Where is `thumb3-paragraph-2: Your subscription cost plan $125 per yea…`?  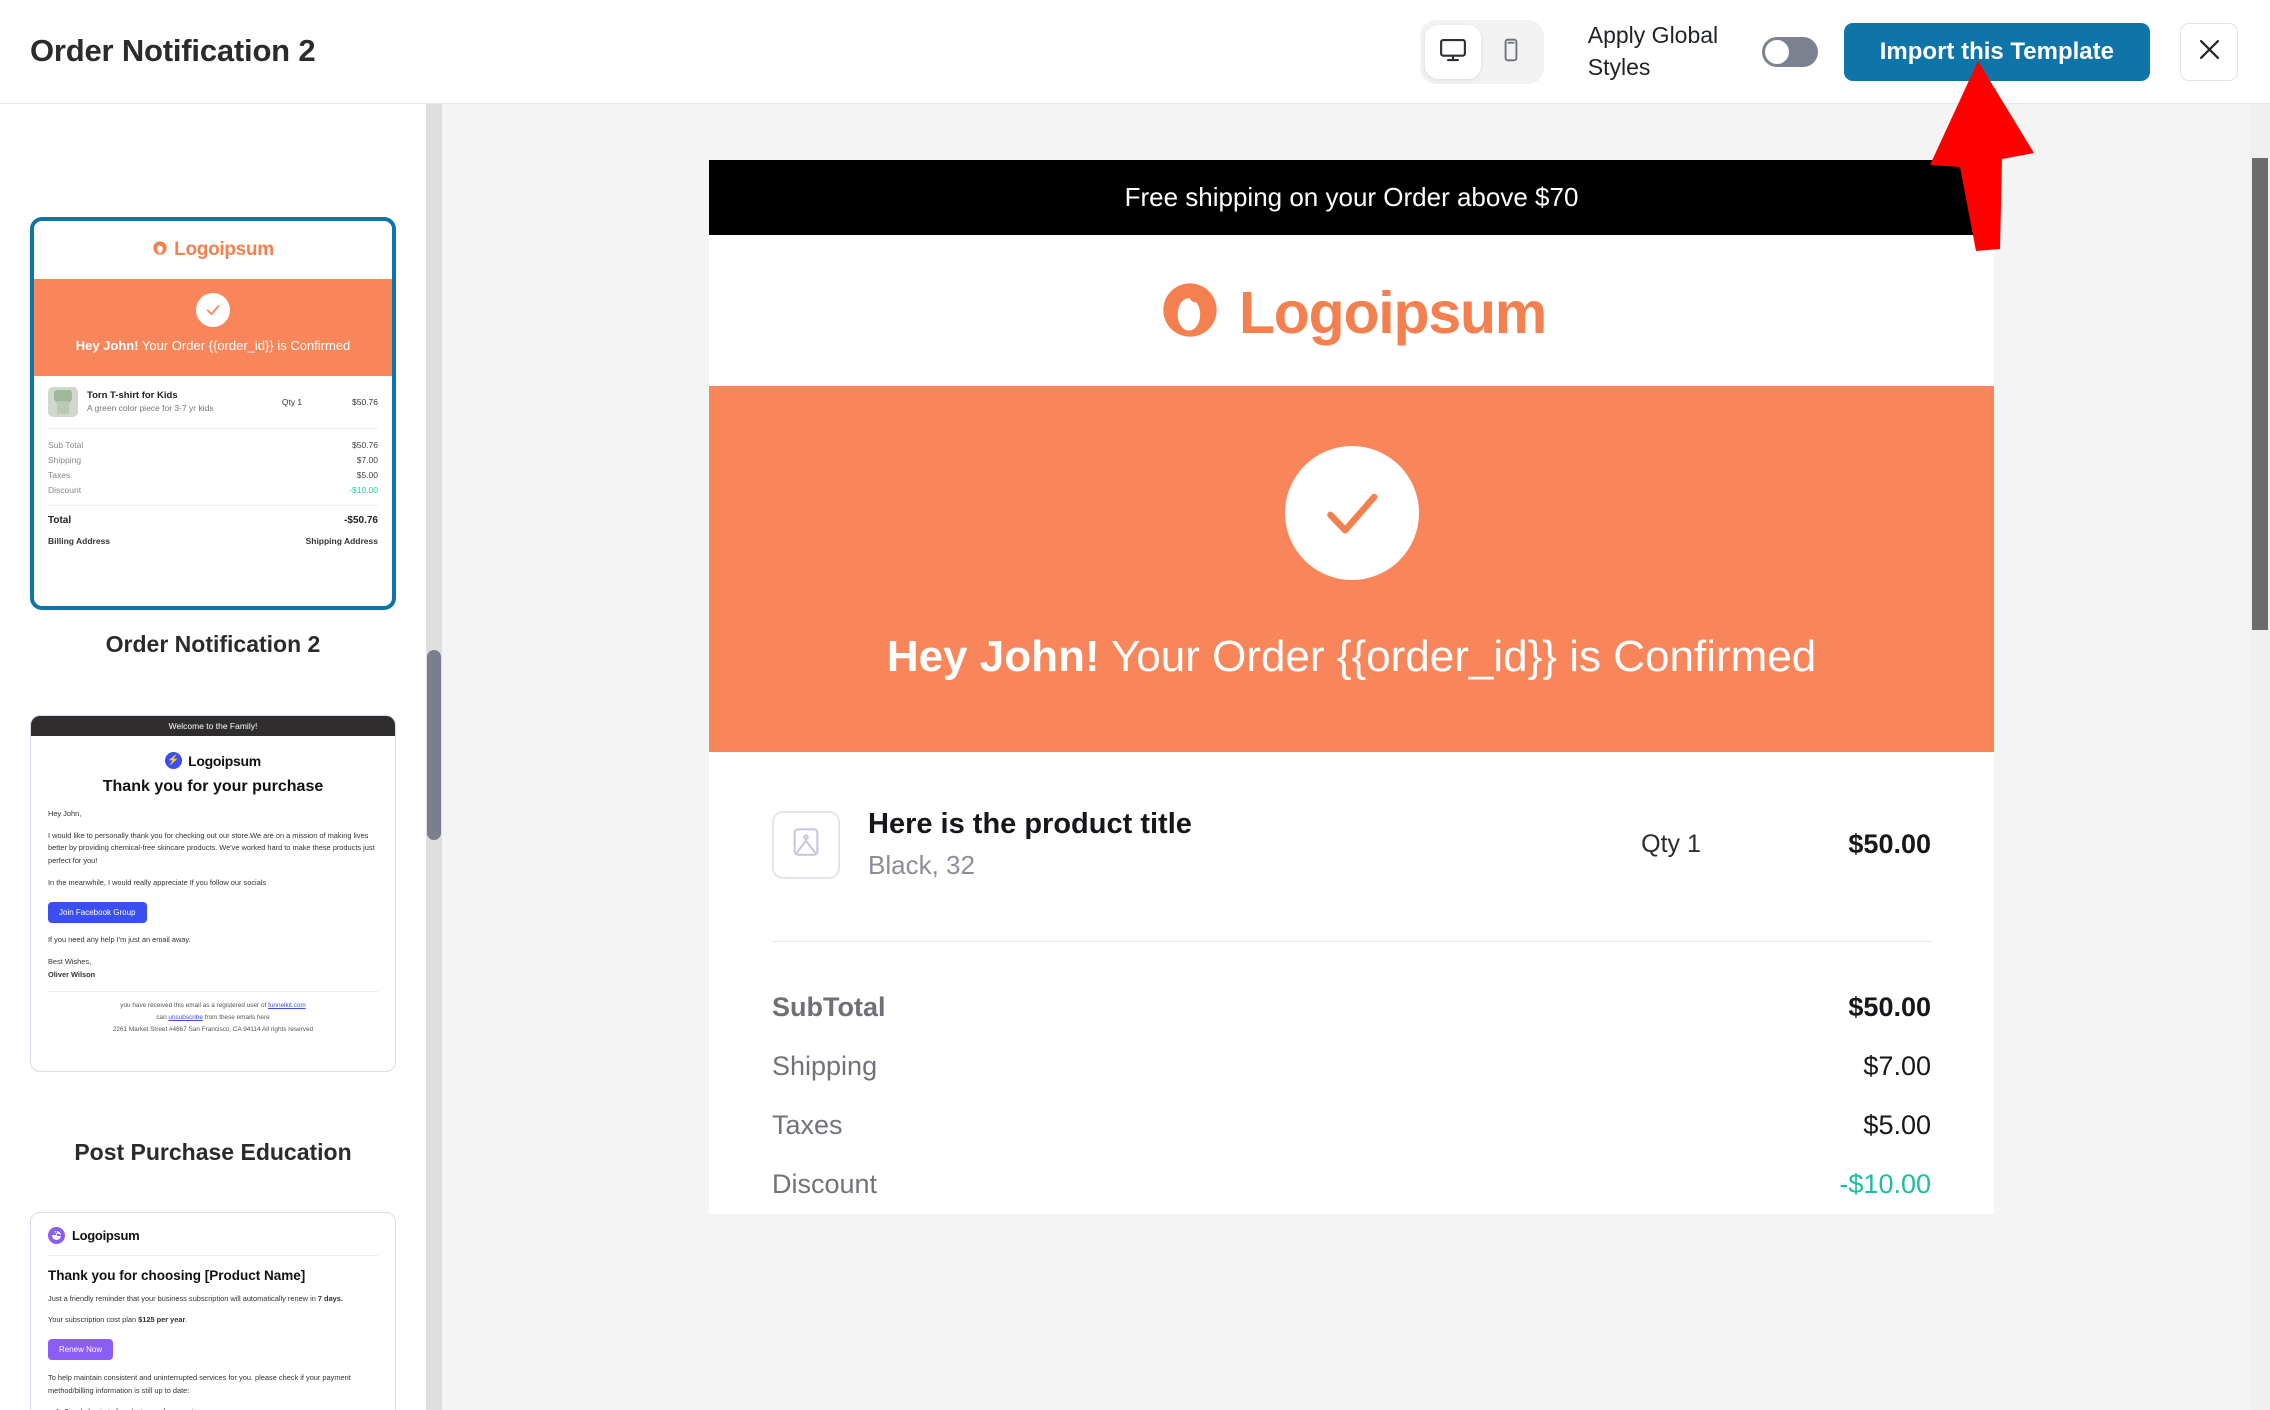 thumb3-paragraph-2: Your subscription cost plan $125 per yea… is located at coordinates (213, 1320).